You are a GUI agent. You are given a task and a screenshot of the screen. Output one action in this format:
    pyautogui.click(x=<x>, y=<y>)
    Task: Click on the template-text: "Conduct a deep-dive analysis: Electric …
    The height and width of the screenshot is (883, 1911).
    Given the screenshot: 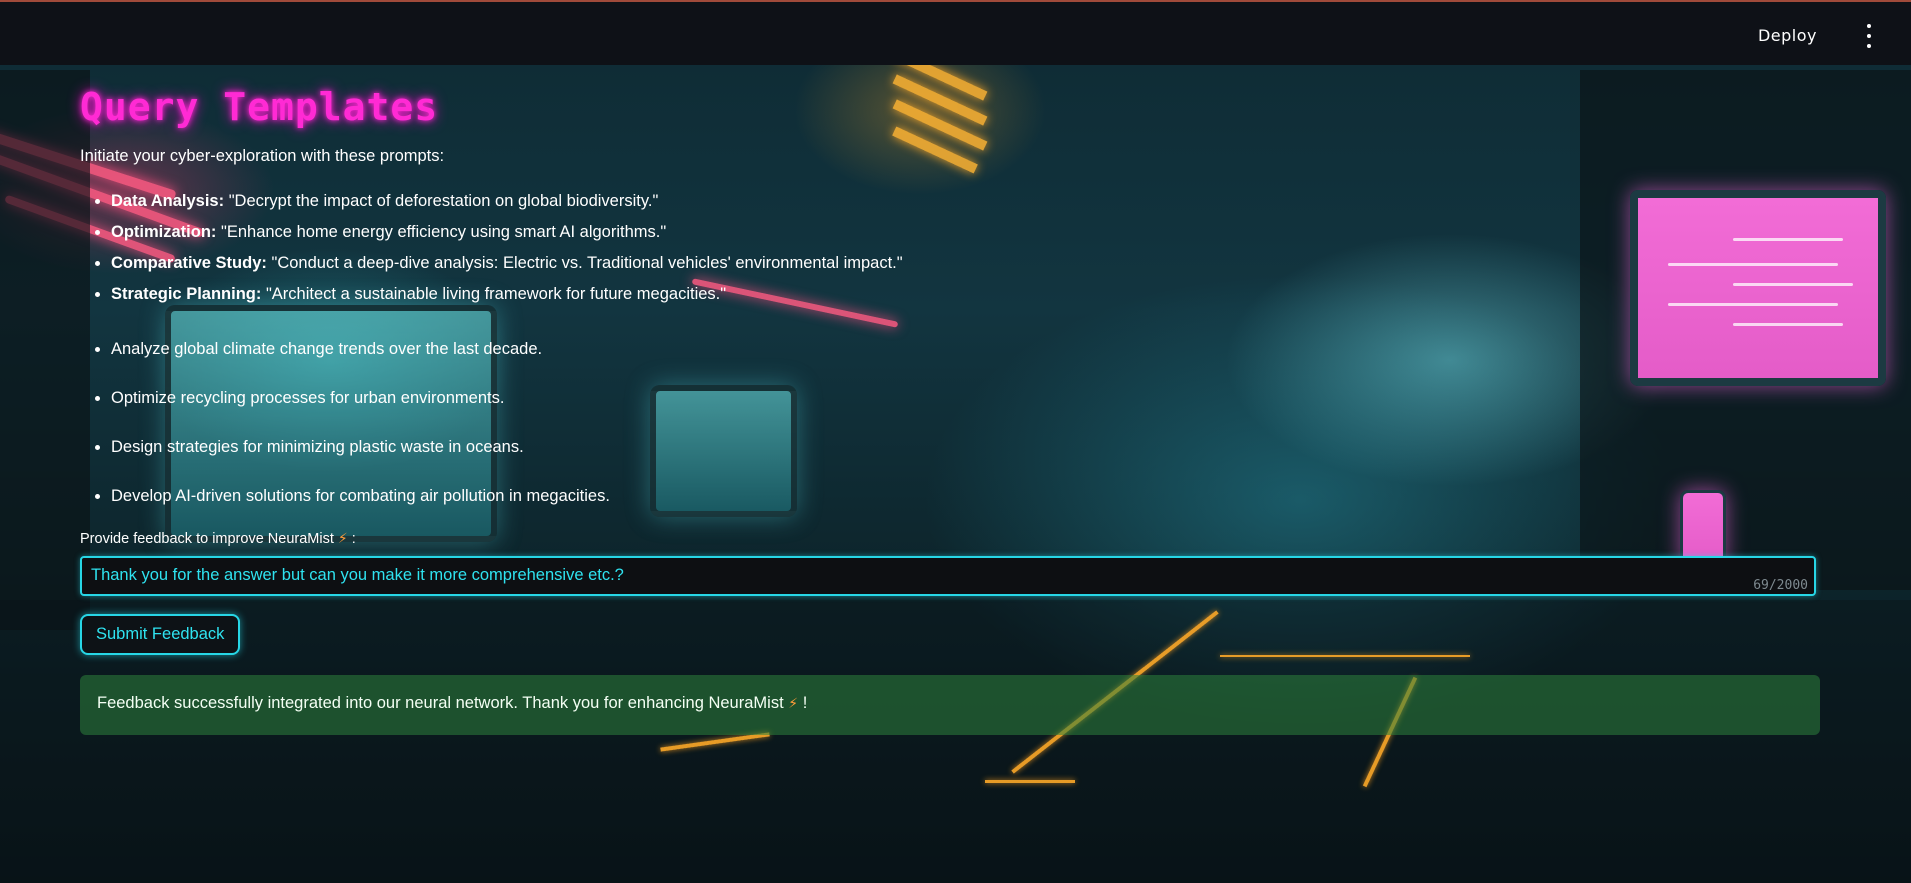 What is the action you would take?
    pyautogui.click(x=584, y=263)
    